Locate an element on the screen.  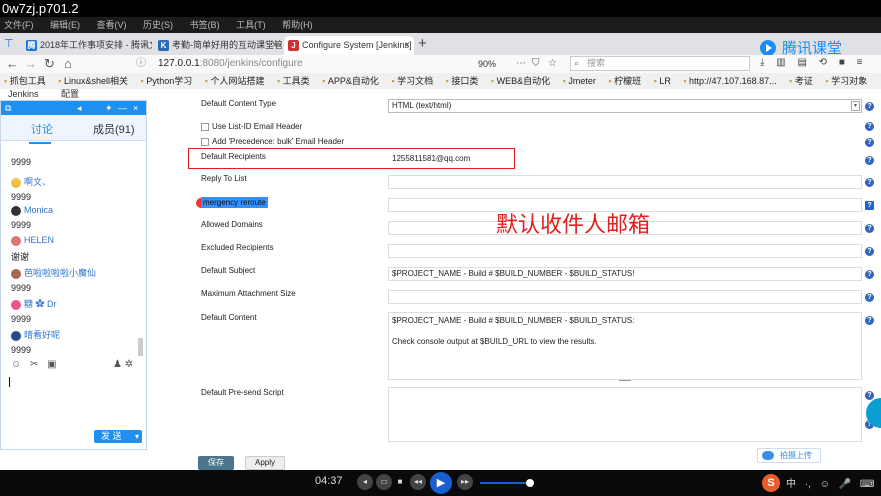
send-button: 发 送 ▾ is located at coordinates (118, 436).